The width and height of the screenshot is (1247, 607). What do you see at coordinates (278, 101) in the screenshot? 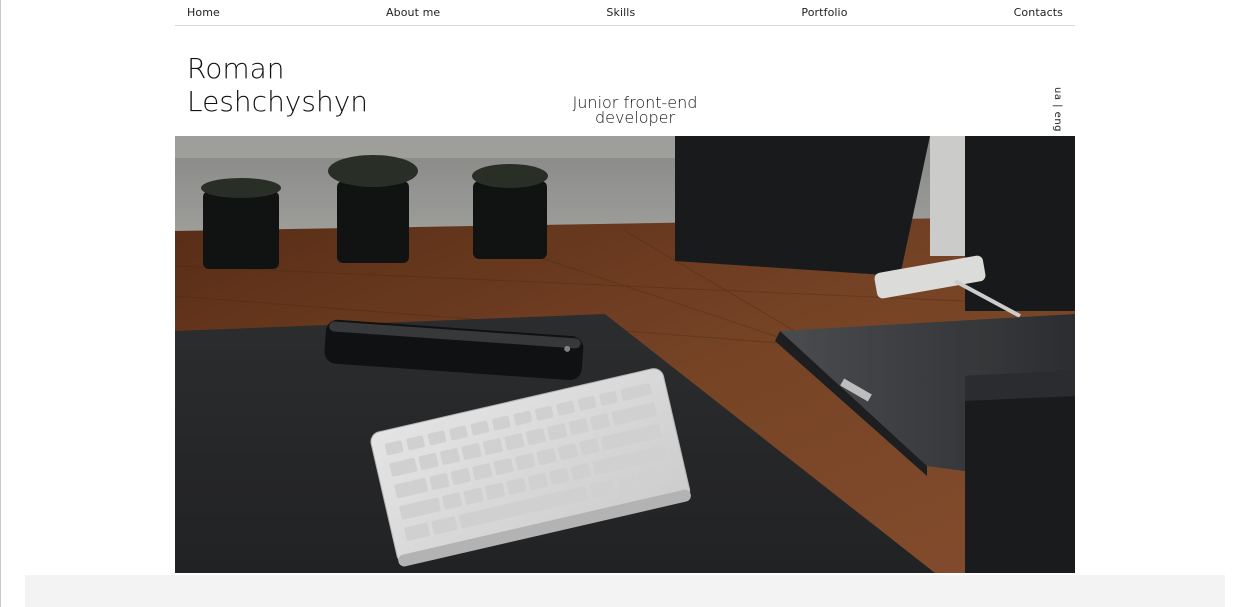
I see `author-last-name: Leshchyshyn` at bounding box center [278, 101].